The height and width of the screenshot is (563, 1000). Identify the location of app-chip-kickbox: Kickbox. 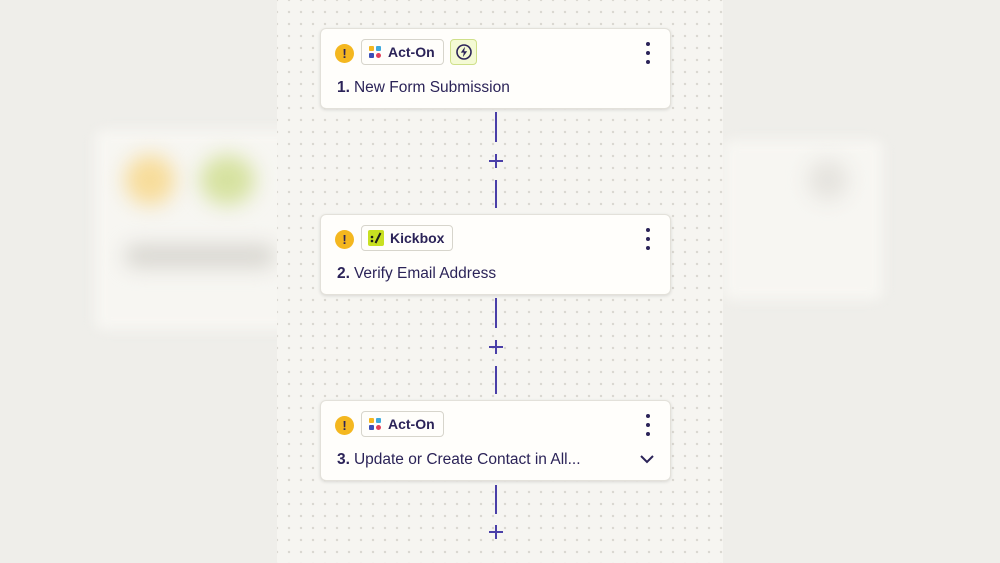
(407, 238).